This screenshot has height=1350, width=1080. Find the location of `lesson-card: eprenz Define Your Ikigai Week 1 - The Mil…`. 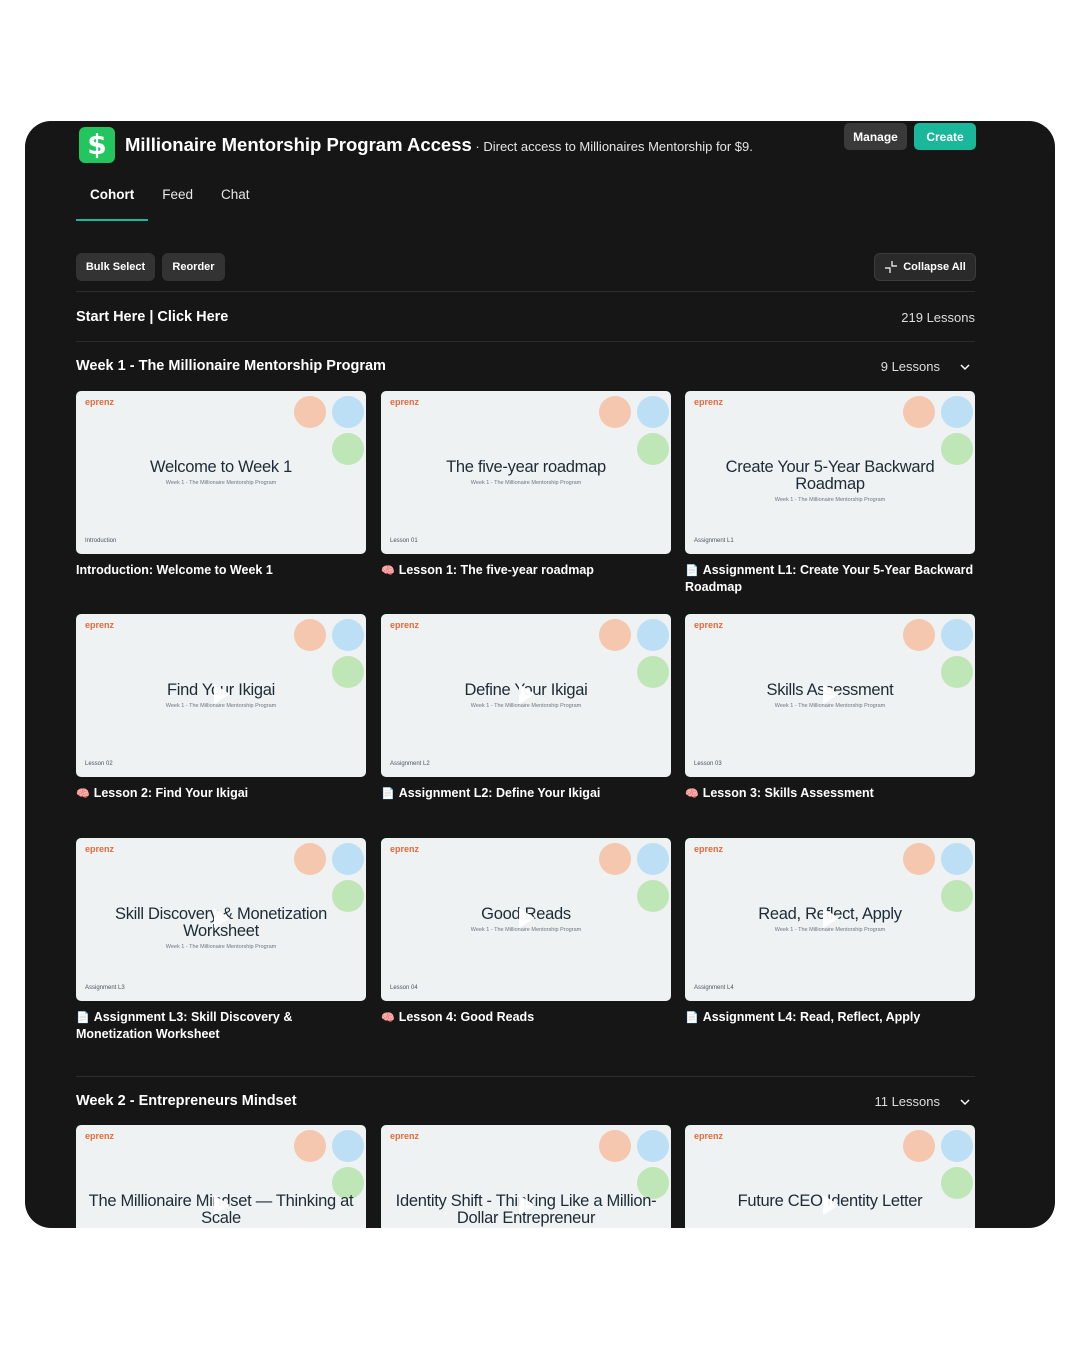

lesson-card: eprenz Define Your Ikigai Week 1 - The Mil… is located at coordinates (526, 708).